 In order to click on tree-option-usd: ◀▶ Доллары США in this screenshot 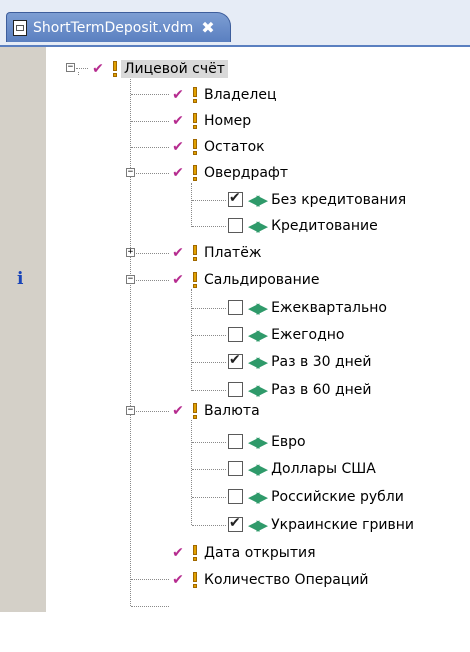, I will do `click(302, 468)`.